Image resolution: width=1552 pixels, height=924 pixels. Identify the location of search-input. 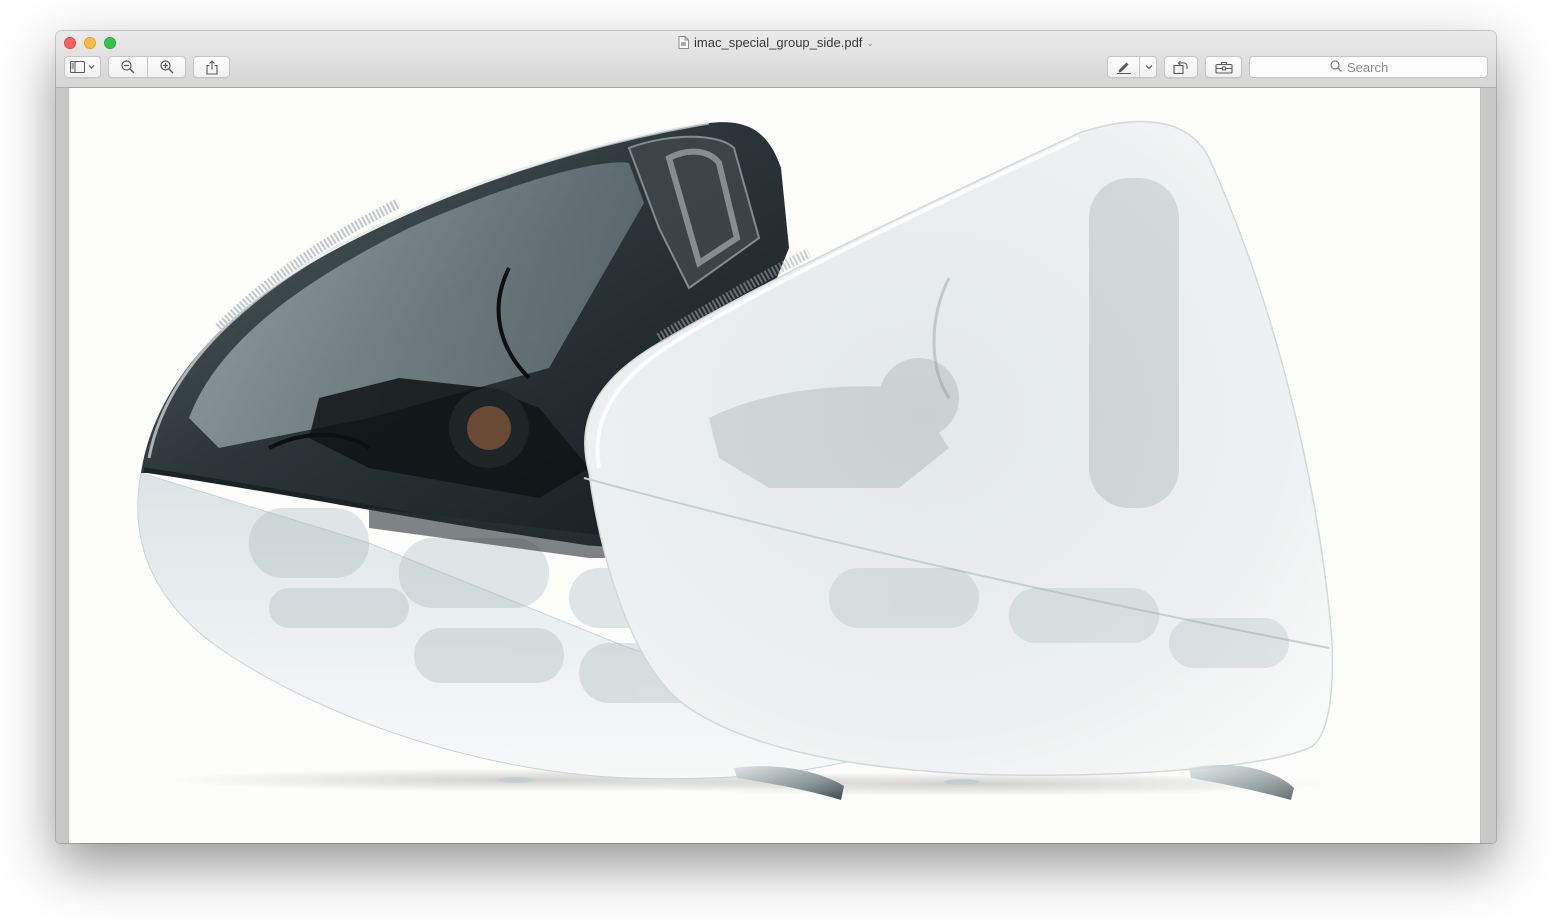
(1377, 67).